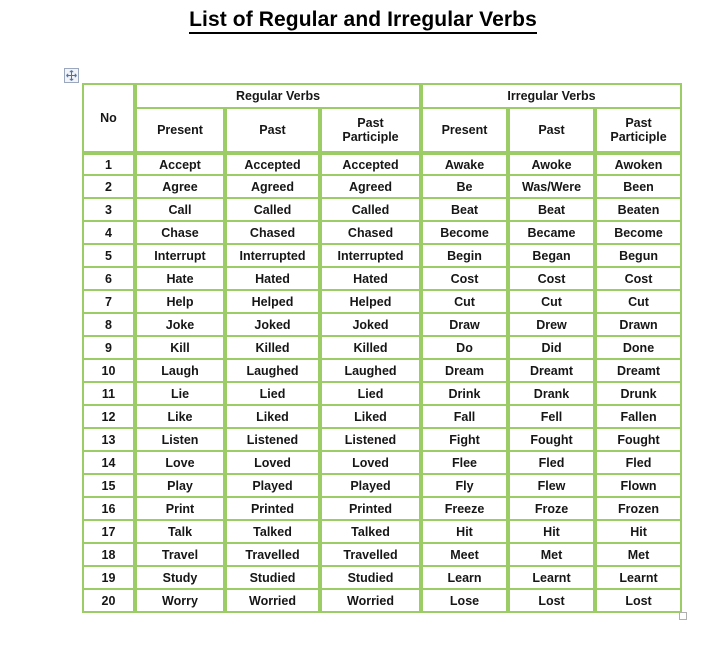  What do you see at coordinates (552, 601) in the screenshot?
I see `cell-irregular-past: Lost` at bounding box center [552, 601].